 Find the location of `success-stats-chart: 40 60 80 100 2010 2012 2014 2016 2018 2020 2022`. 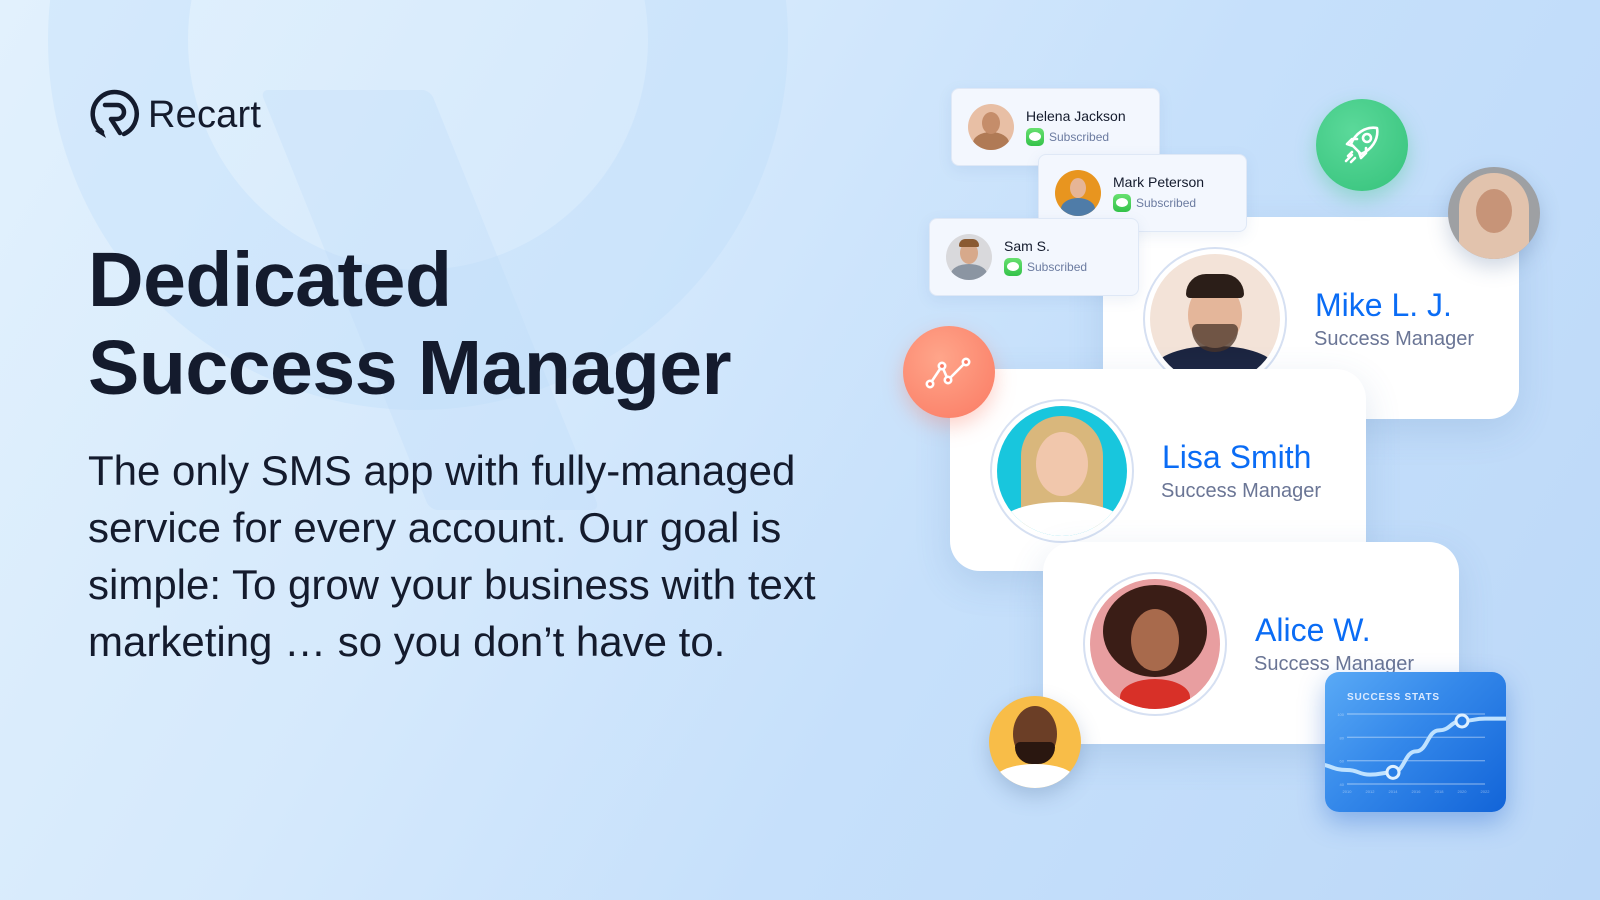

success-stats-chart: 40 60 80 100 2010 2012 2014 2016 2018 2020 2022 is located at coordinates (1415, 753).